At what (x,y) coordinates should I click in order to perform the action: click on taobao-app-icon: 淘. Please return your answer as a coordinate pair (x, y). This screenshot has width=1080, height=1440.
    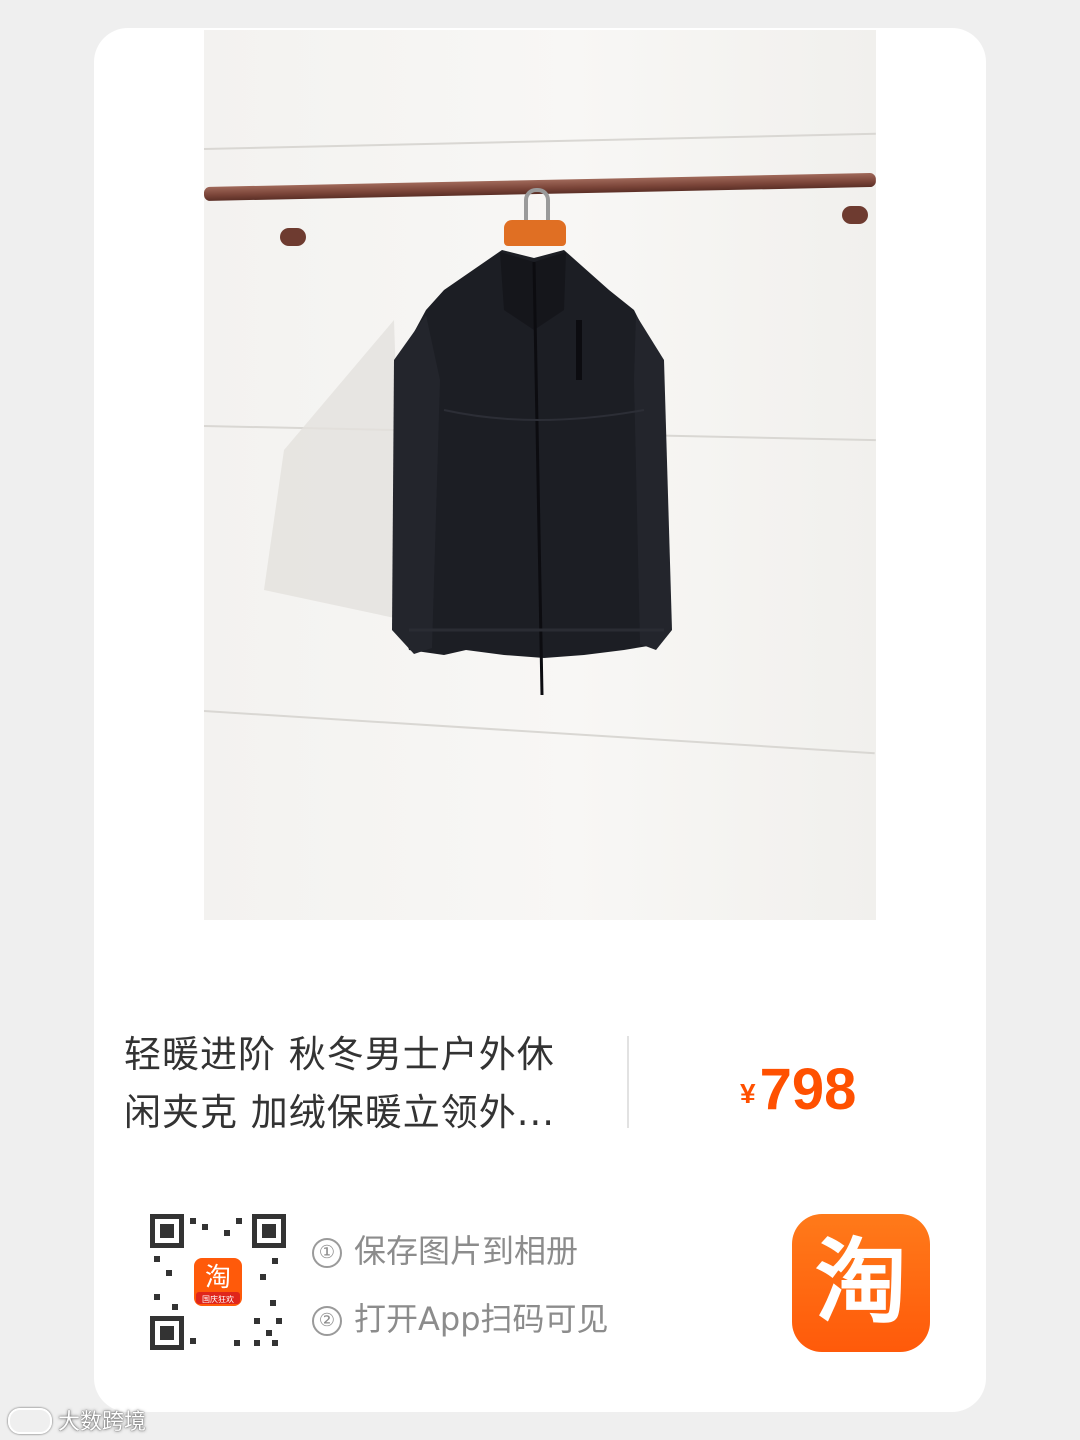
    Looking at the image, I should click on (861, 1283).